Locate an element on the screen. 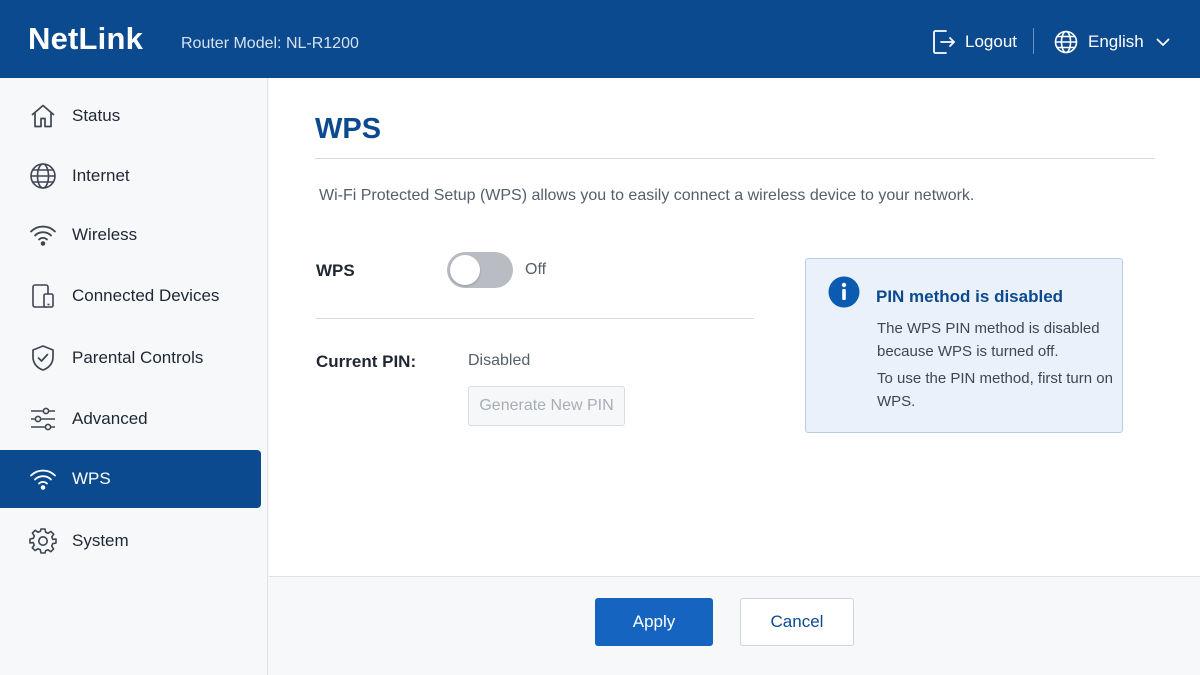  shield-check-icon is located at coordinates (43, 358).